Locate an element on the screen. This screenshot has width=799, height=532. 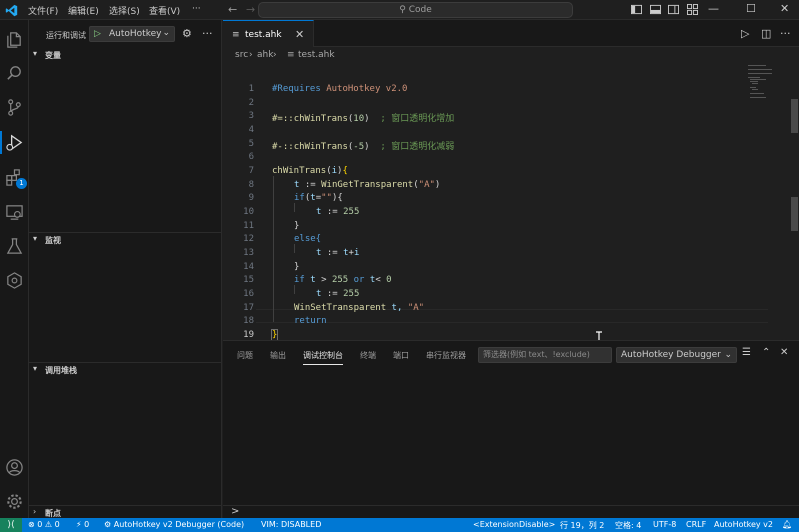
debug-console-repl: > is located at coordinates (511, 512).